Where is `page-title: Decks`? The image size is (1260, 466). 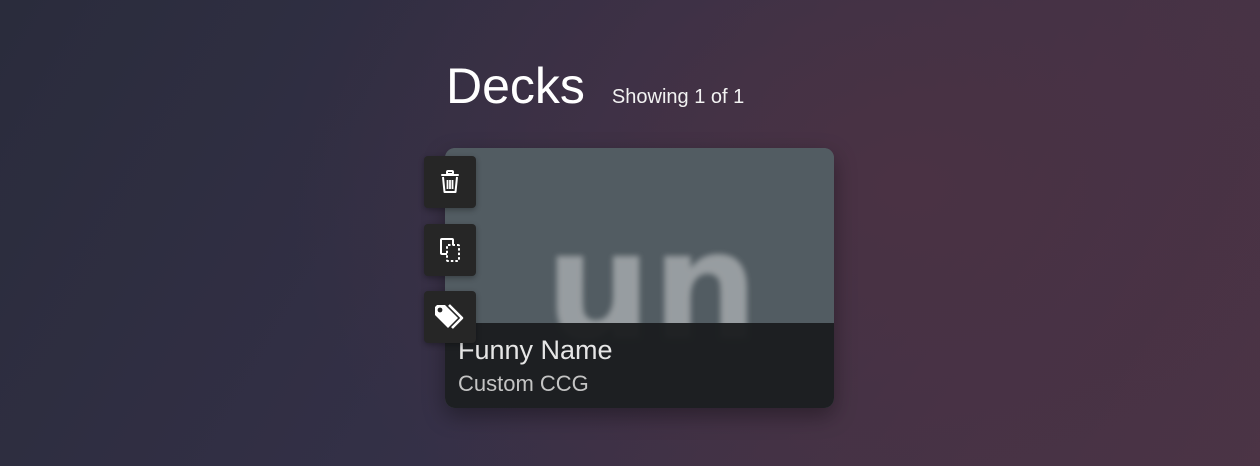
page-title: Decks is located at coordinates (515, 86).